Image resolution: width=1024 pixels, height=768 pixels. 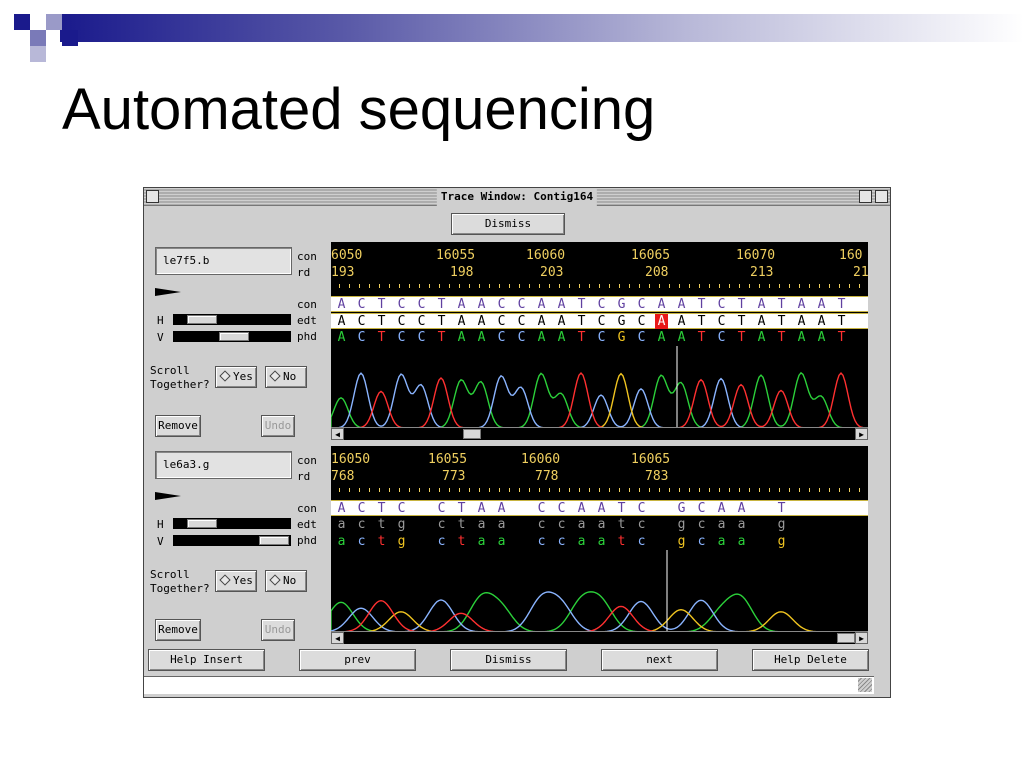 I want to click on read-name-field: le7f5.b, so click(x=223, y=261).